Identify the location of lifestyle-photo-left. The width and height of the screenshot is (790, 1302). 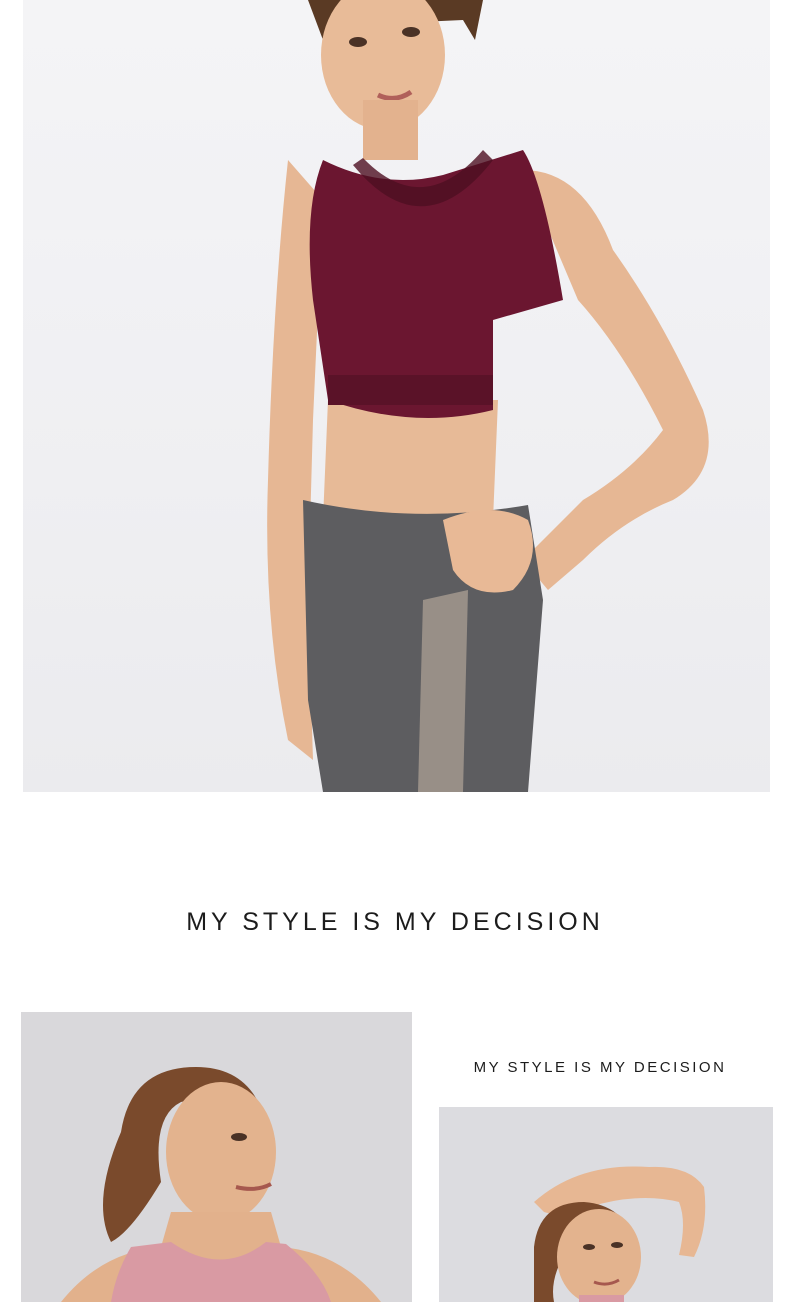
(216, 1157).